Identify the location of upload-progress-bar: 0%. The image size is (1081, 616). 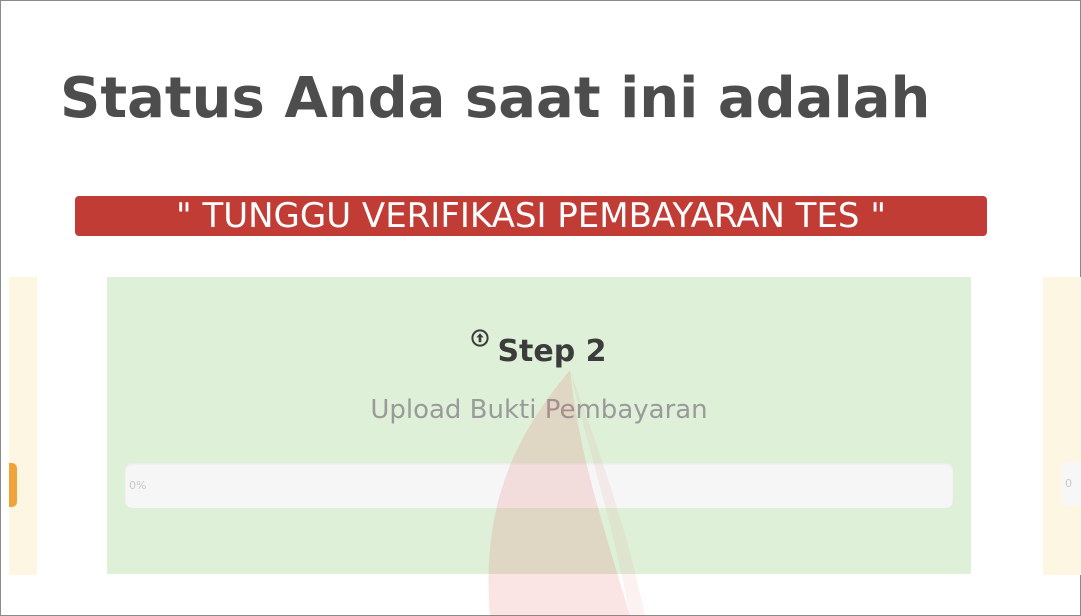
(539, 485).